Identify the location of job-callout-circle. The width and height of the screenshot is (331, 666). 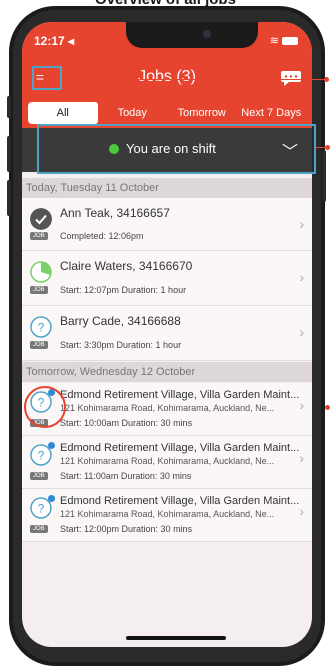
(45, 407).